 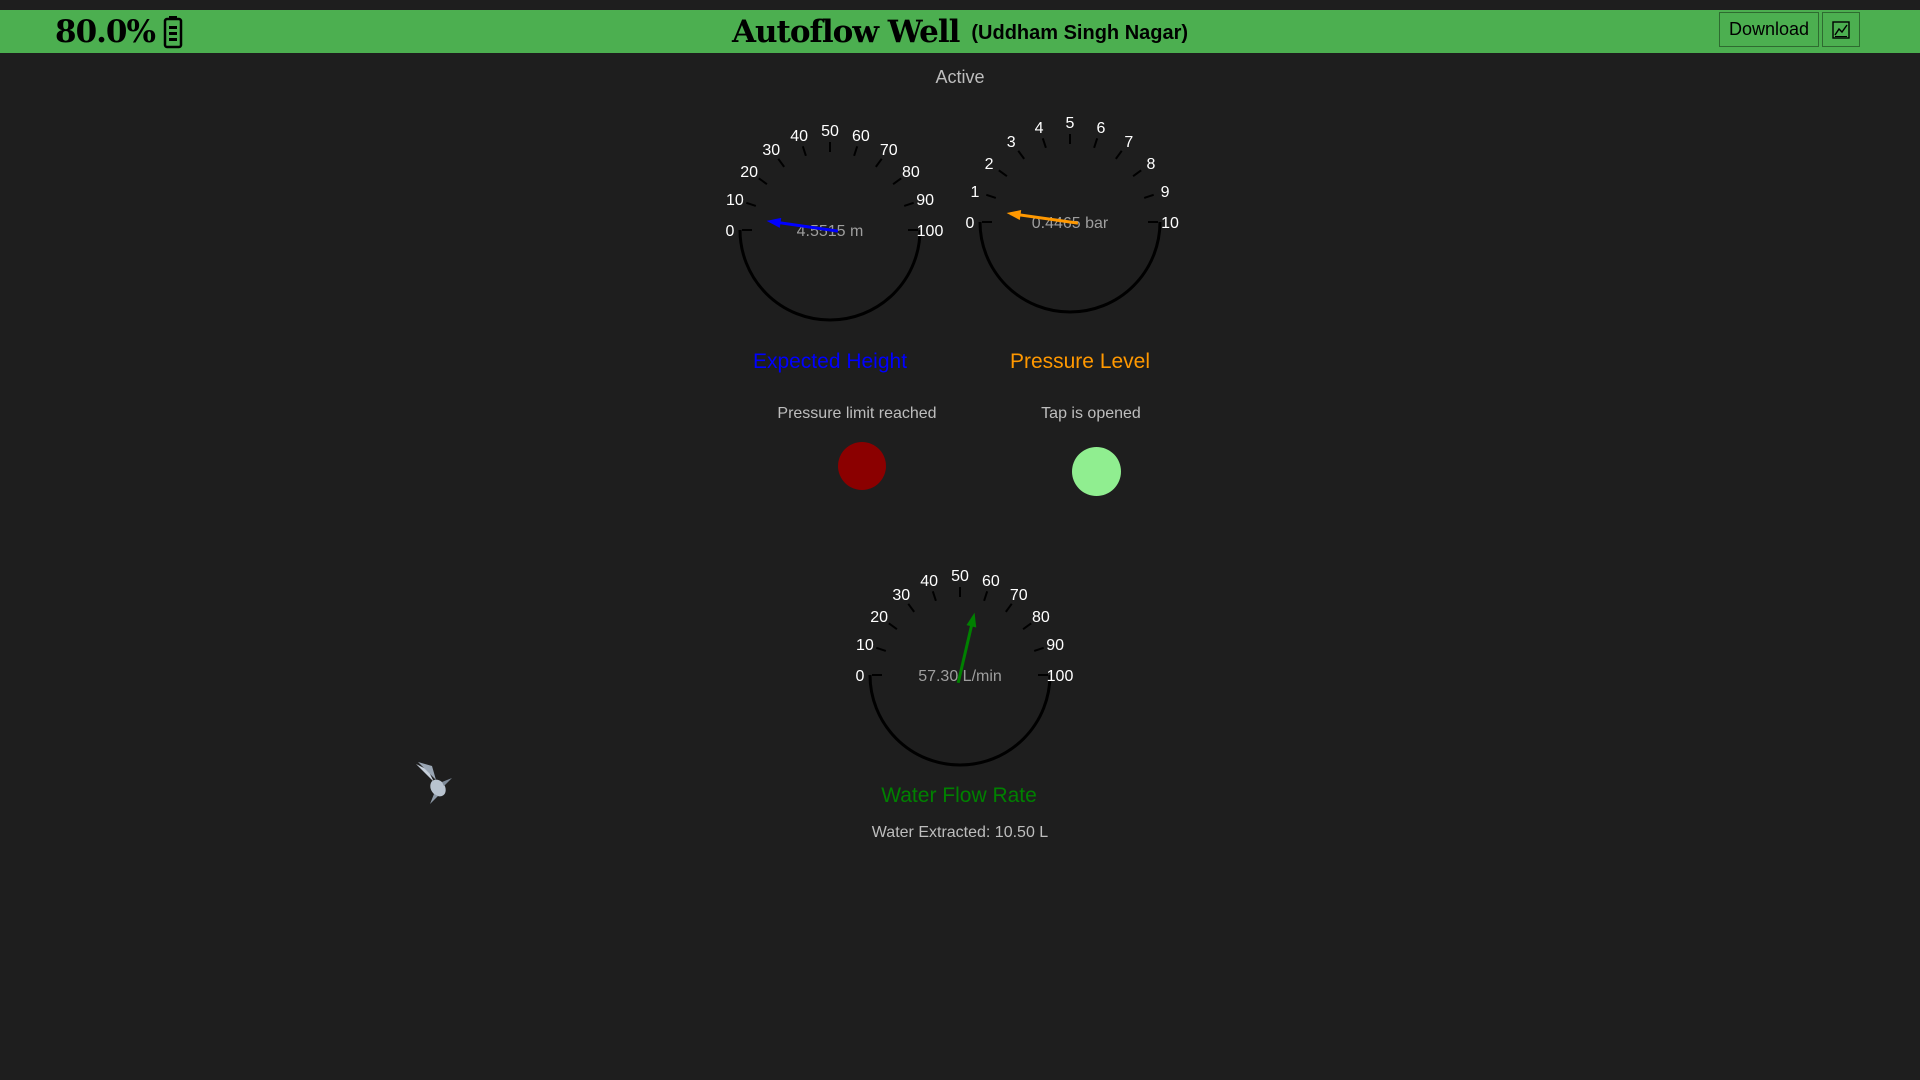 What do you see at coordinates (1070, 123) in the screenshot?
I see `gauge-tick-label: 5` at bounding box center [1070, 123].